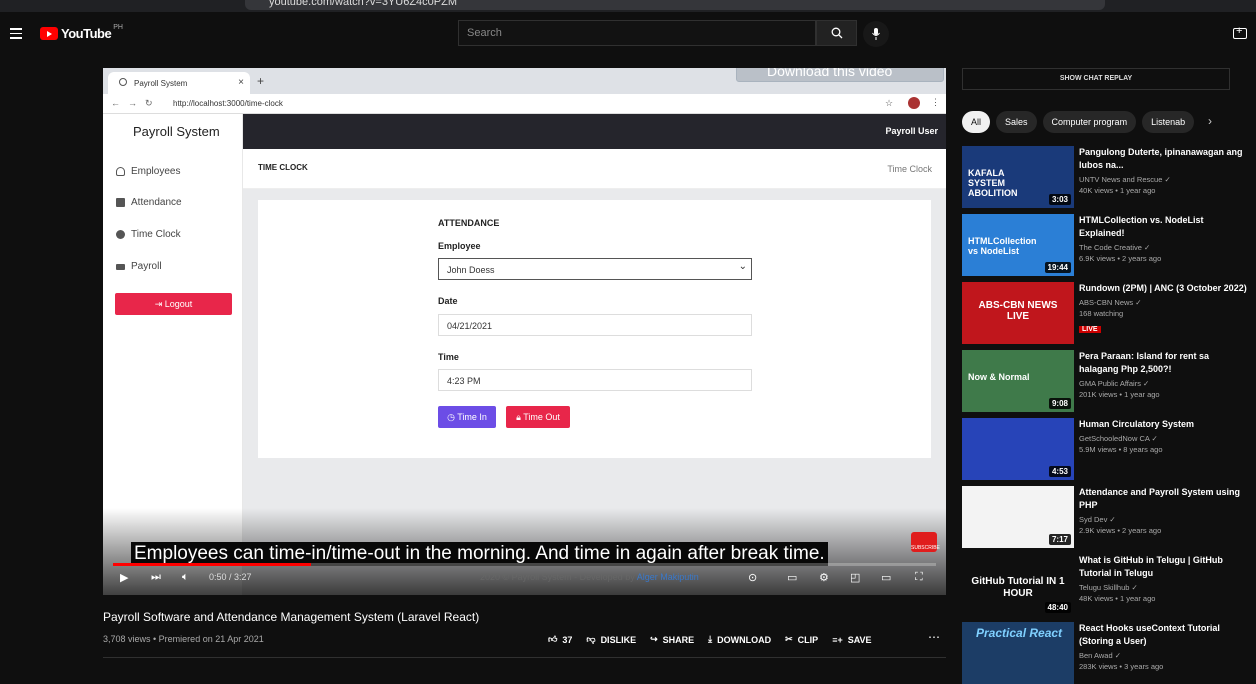  I want to click on channel-name: Ben Awad ✓, so click(1164, 655).